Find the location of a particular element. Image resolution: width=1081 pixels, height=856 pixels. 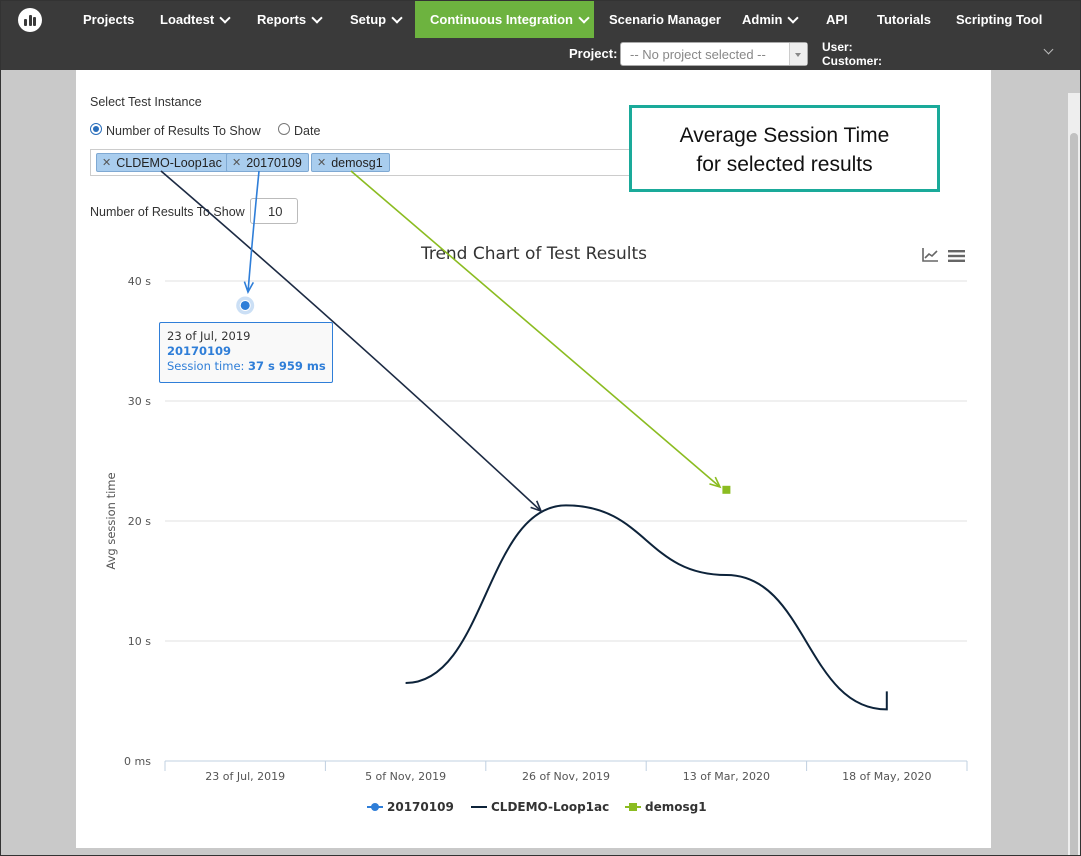

nav-item-scenario-manager: Scenario Manager is located at coordinates (665, 19).